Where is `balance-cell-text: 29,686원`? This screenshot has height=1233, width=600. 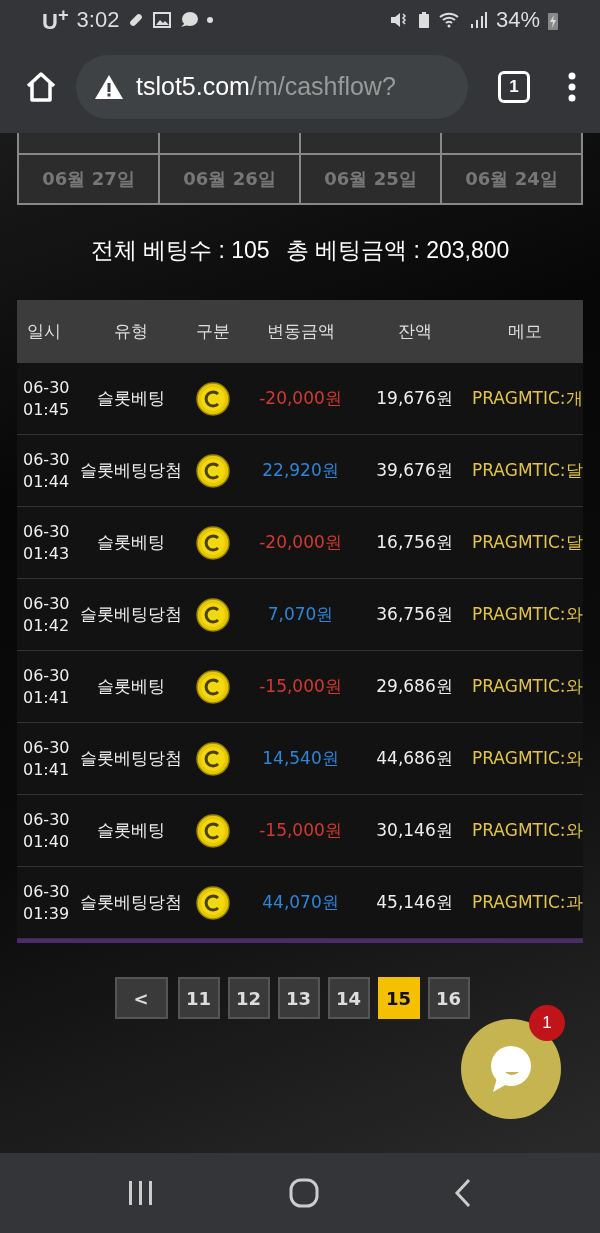 balance-cell-text: 29,686원 is located at coordinates (414, 686).